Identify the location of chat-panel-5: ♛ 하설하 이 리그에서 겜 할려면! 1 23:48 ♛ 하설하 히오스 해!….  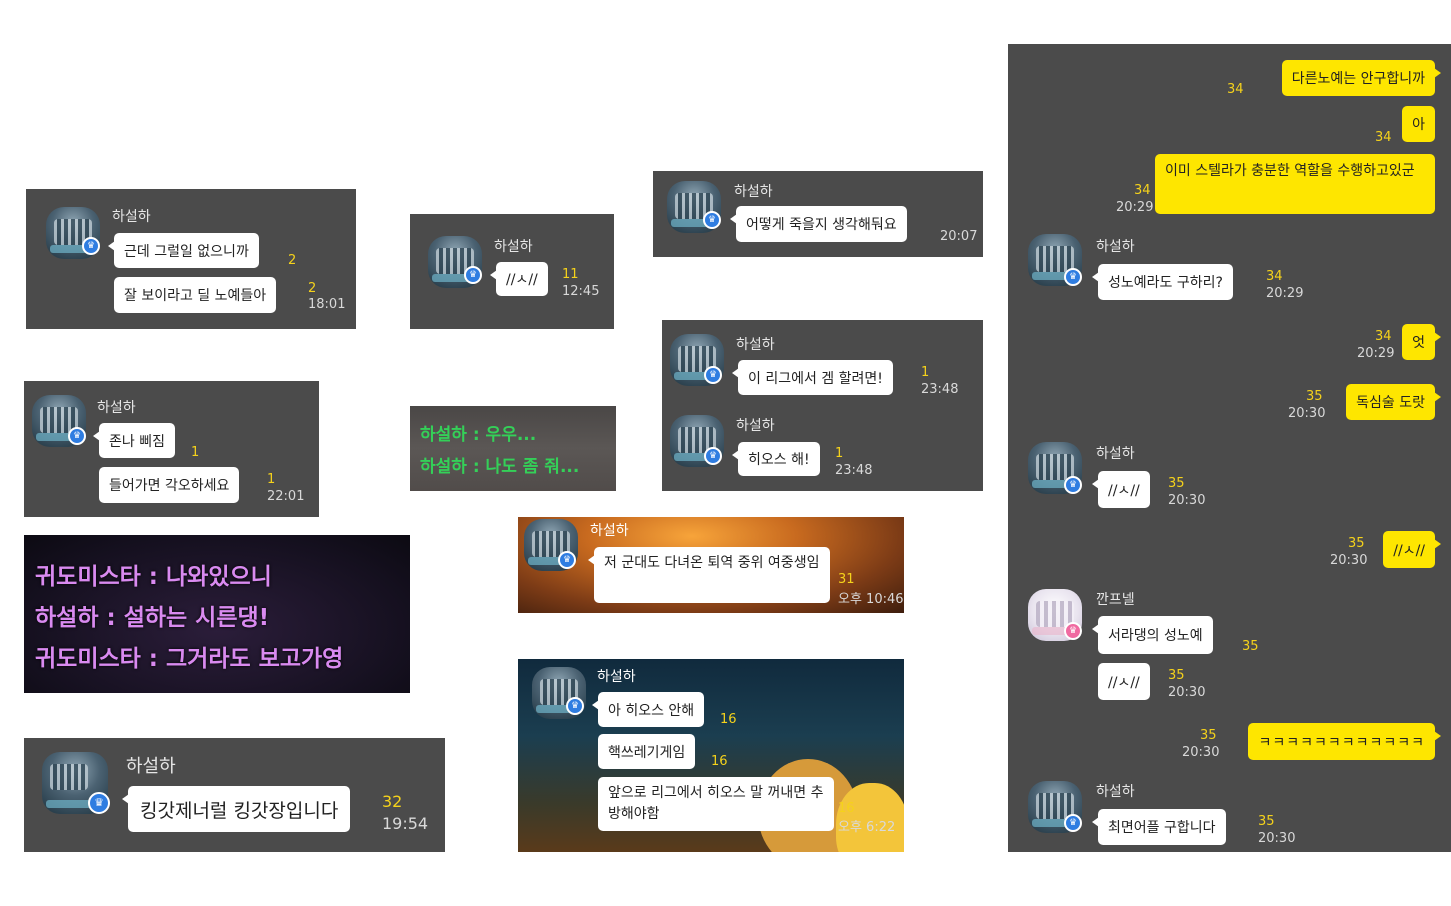
(822, 405).